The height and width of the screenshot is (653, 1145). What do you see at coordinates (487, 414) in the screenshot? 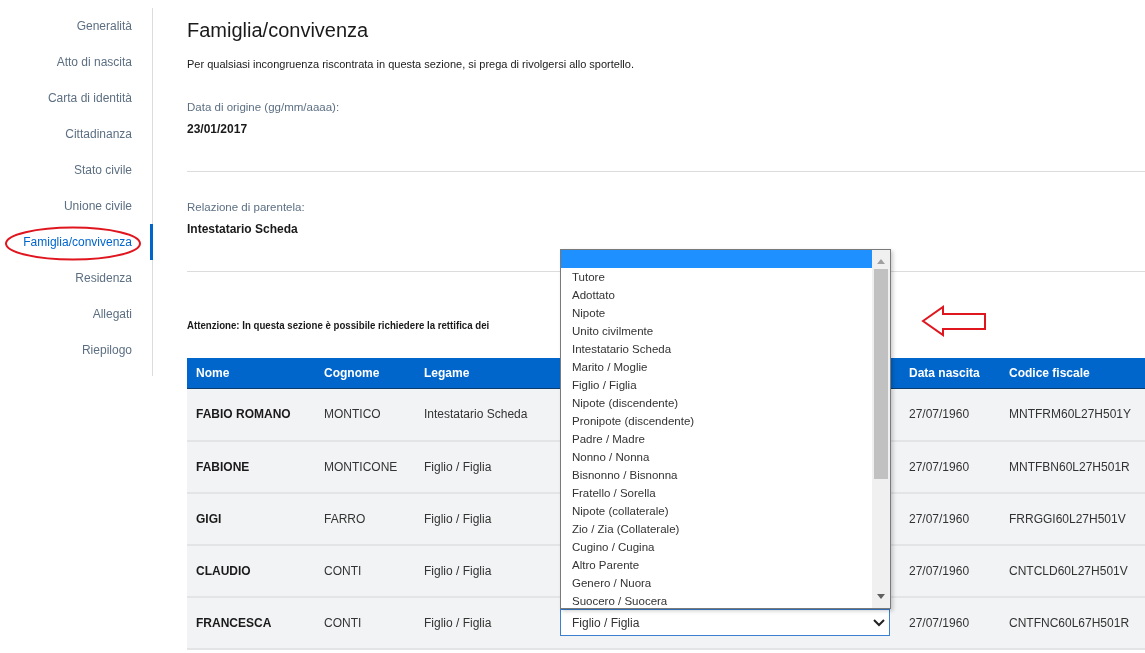
I see `table-cell: Intestatario Scheda` at bounding box center [487, 414].